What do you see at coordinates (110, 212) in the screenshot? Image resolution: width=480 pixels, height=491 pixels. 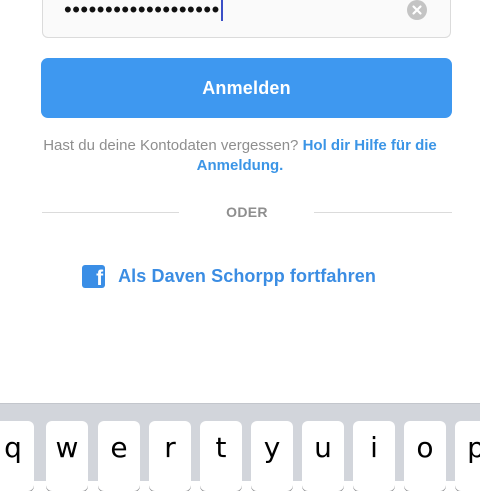 I see `divider-line-left` at bounding box center [110, 212].